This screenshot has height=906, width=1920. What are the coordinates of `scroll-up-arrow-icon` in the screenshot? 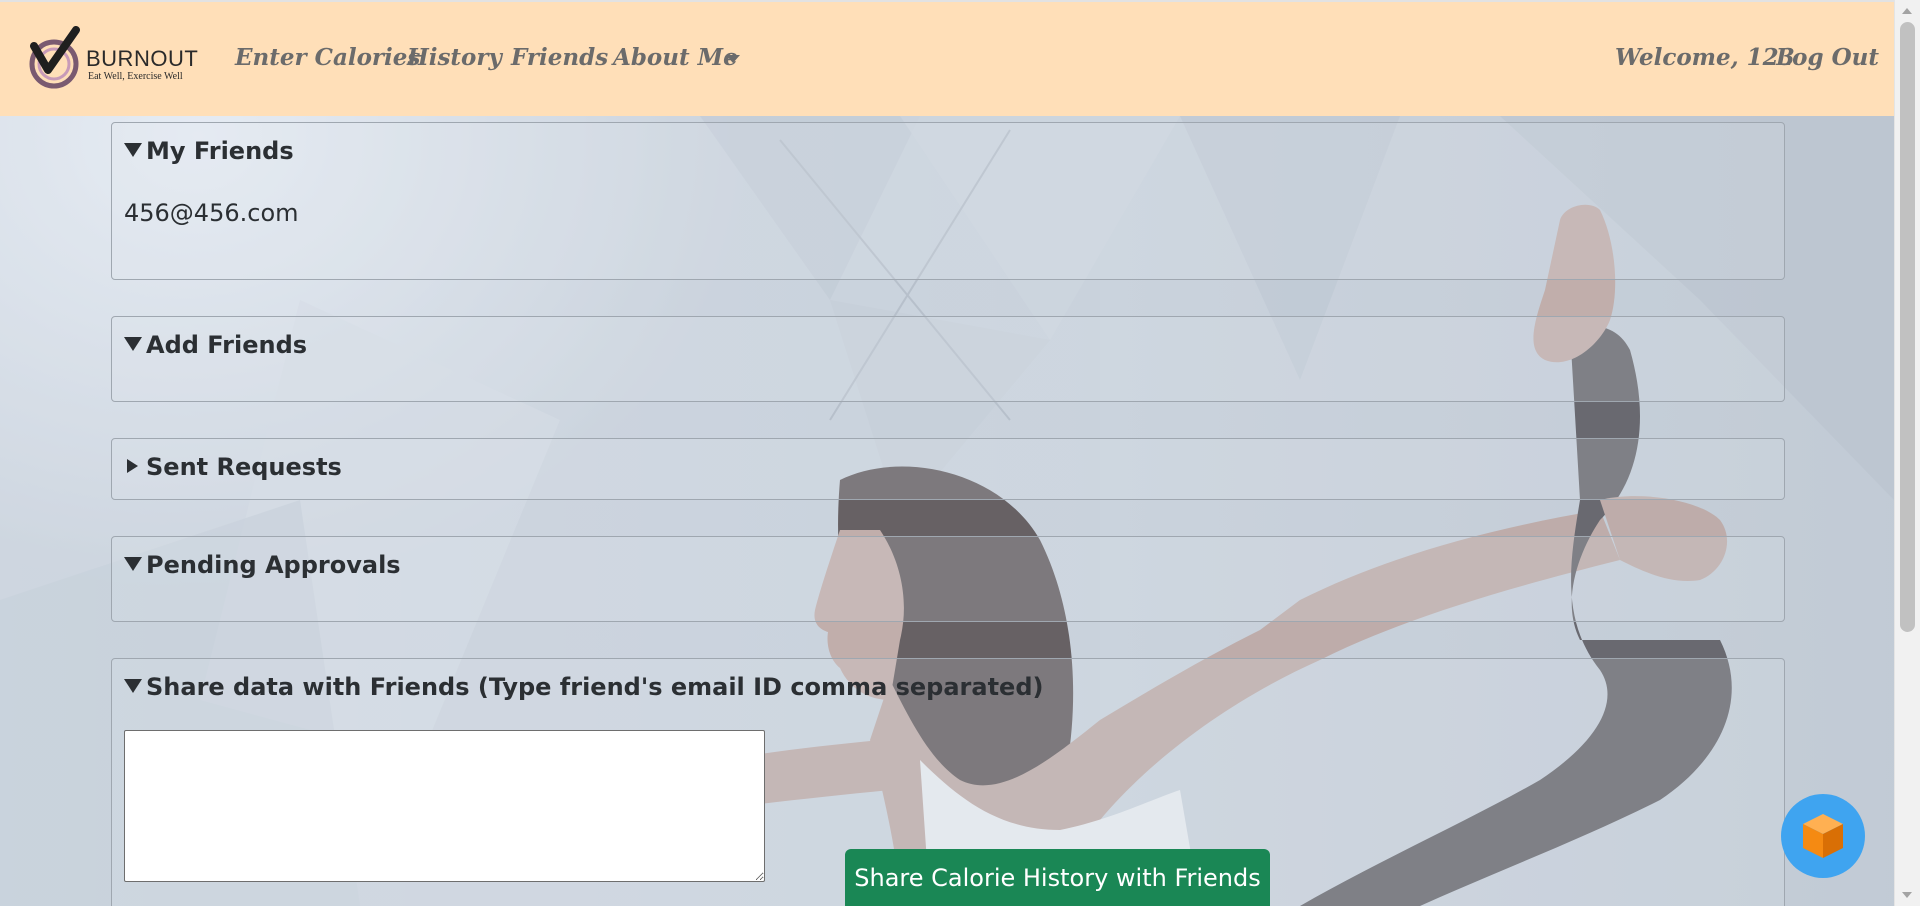 It's located at (1907, 11).